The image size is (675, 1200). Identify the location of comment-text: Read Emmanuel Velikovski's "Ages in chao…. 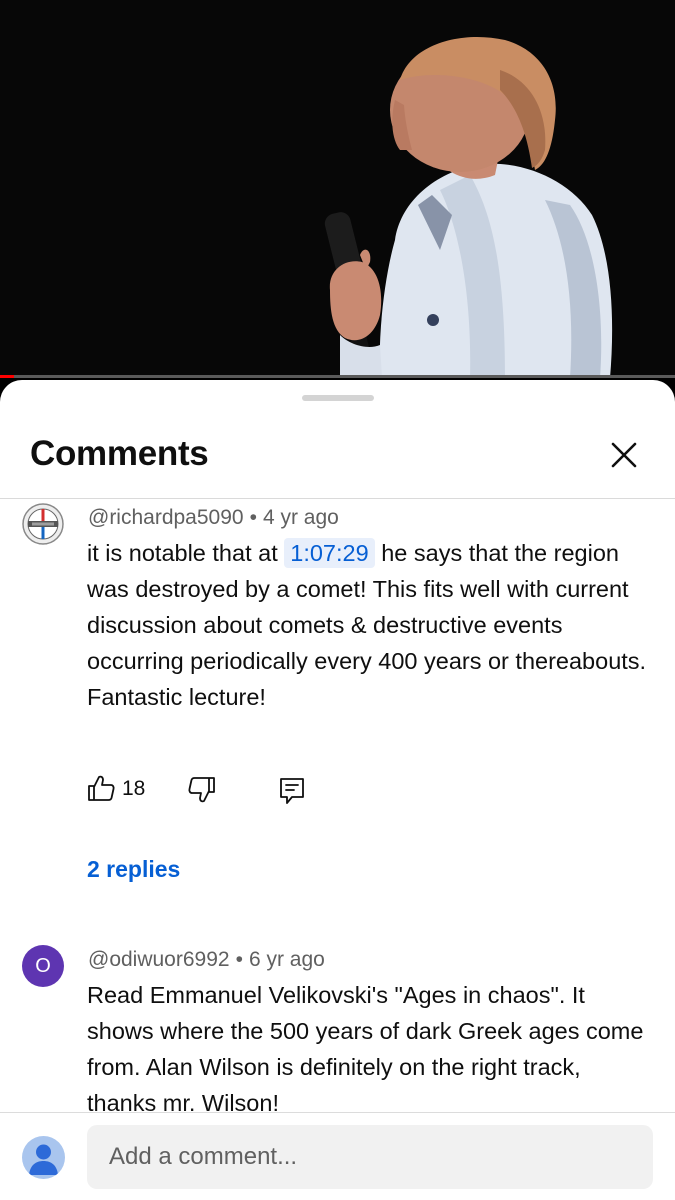
(365, 1049).